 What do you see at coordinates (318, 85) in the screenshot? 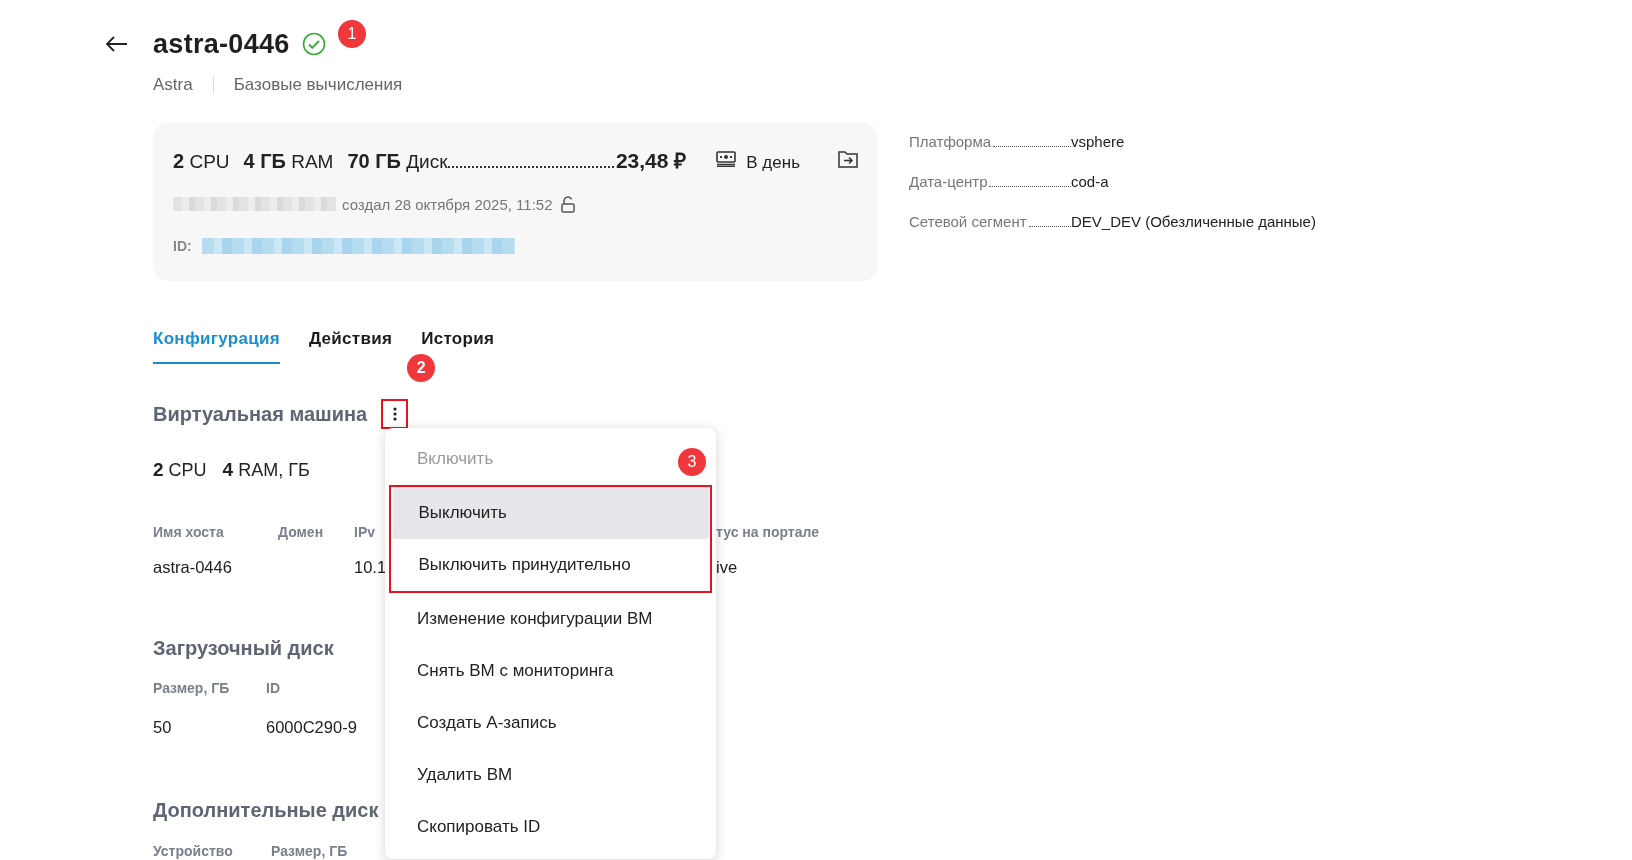
I see `breadcrumb: Базовые вычисления` at bounding box center [318, 85].